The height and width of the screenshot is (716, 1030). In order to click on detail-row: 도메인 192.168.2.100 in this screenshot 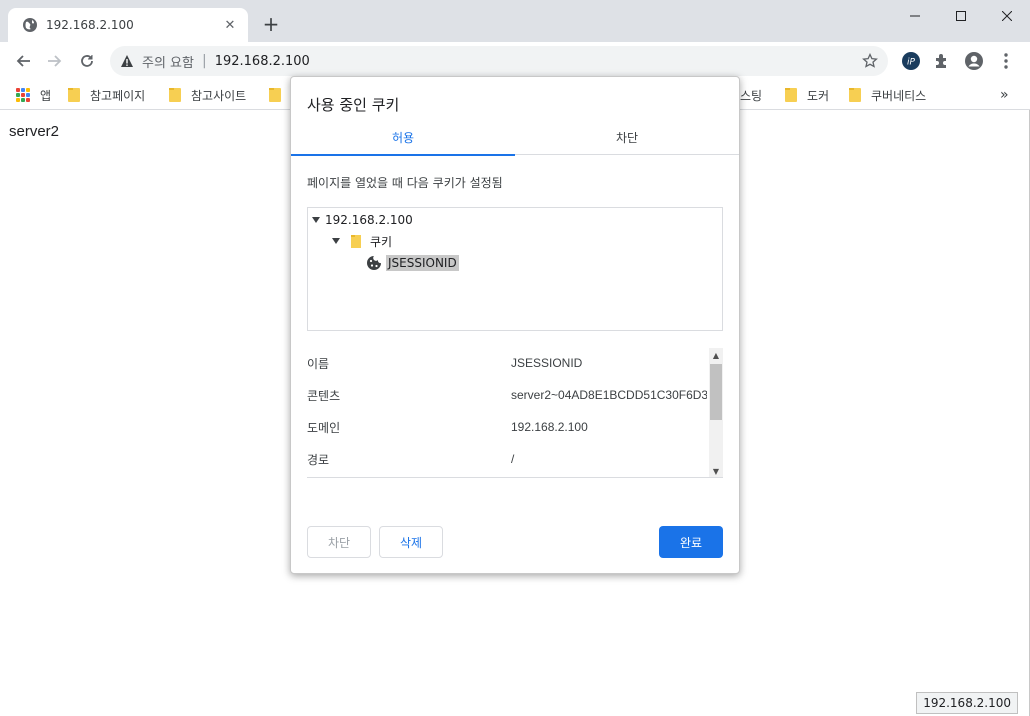, I will do `click(507, 427)`.